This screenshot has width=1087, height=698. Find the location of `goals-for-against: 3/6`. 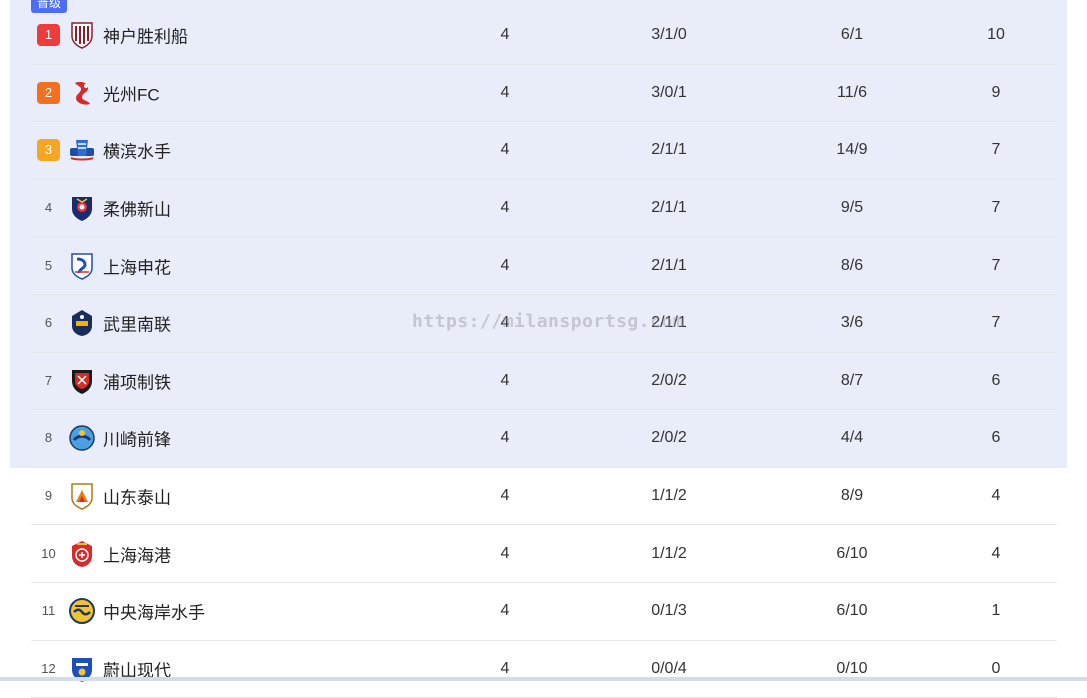

goals-for-against: 3/6 is located at coordinates (852, 323).